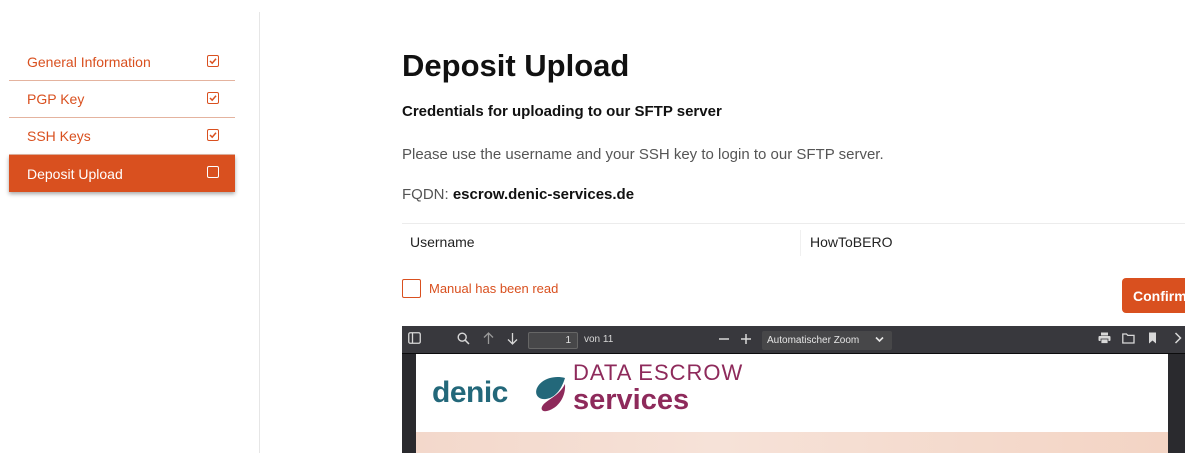 The image size is (1185, 453). I want to click on page-number-input: 1, so click(553, 340).